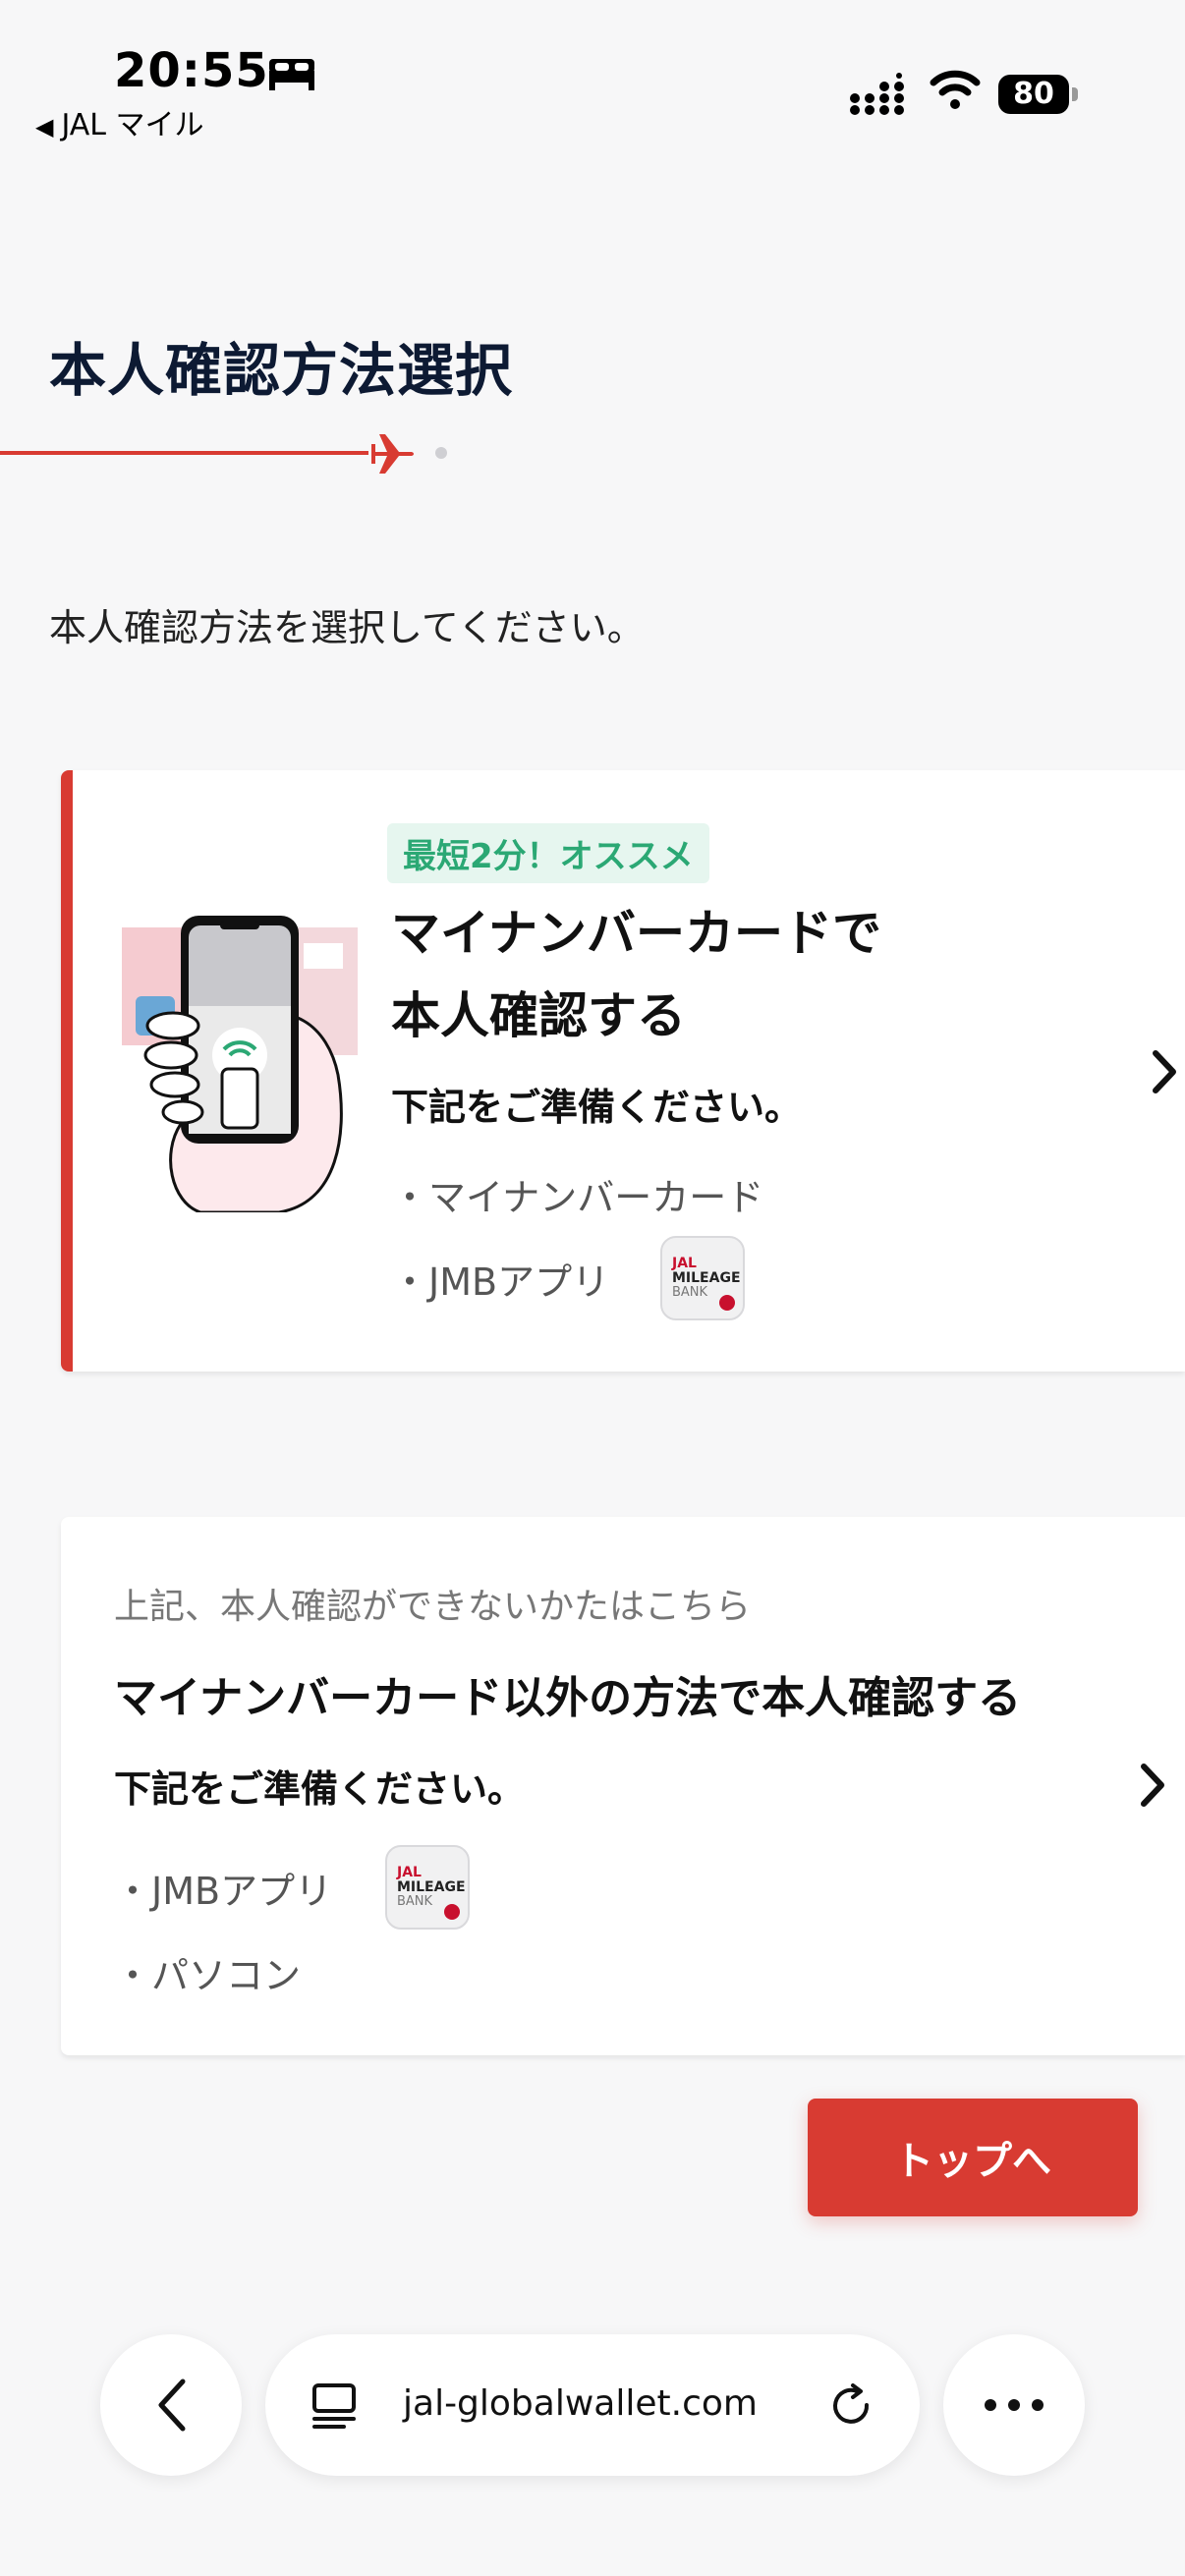 The image size is (1185, 2576). I want to click on signal-icon, so click(877, 94).